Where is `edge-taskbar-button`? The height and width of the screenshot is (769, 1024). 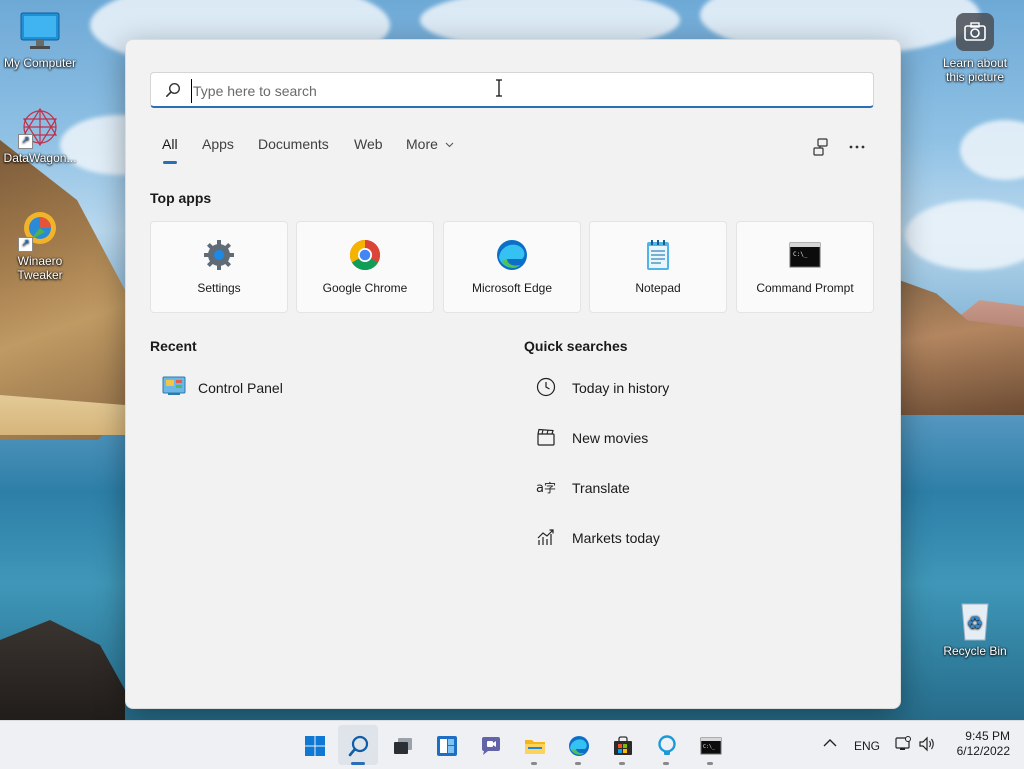
edge-taskbar-button is located at coordinates (578, 745).